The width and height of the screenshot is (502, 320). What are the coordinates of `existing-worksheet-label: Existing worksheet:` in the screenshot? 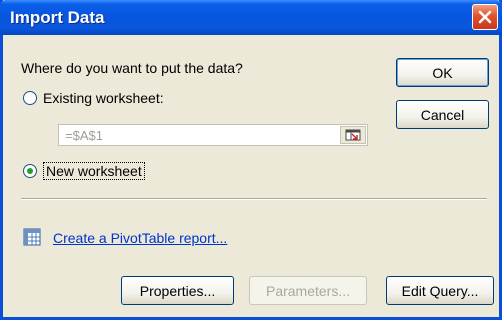 It's located at (103, 98).